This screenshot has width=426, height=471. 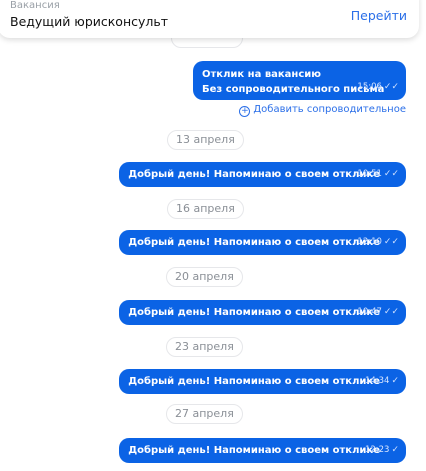 I want to click on date-pill: 27 апреля, so click(x=204, y=414).